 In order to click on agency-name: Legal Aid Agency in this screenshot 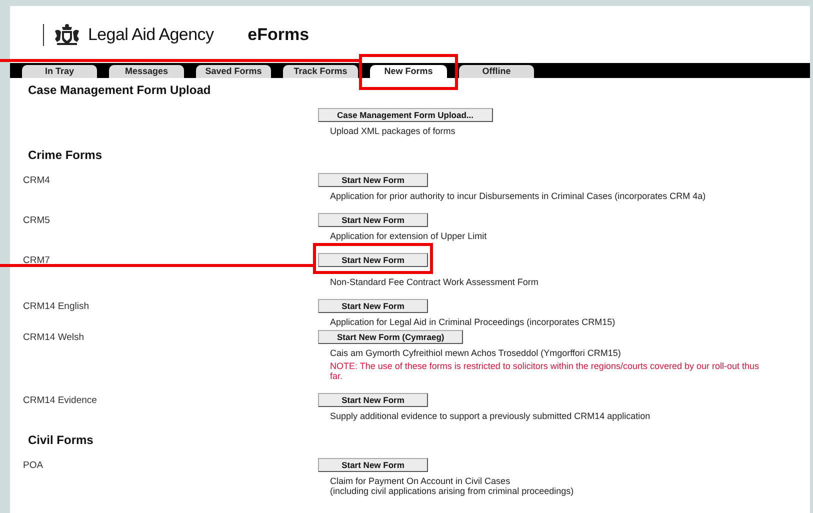, I will do `click(151, 35)`.